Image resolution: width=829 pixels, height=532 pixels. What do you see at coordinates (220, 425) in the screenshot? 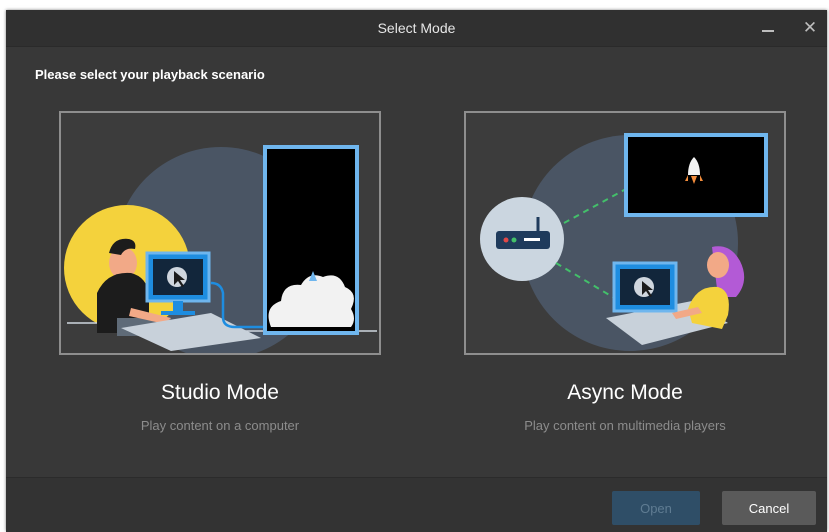
I see `studio-mode-description: Play content on a computer` at bounding box center [220, 425].